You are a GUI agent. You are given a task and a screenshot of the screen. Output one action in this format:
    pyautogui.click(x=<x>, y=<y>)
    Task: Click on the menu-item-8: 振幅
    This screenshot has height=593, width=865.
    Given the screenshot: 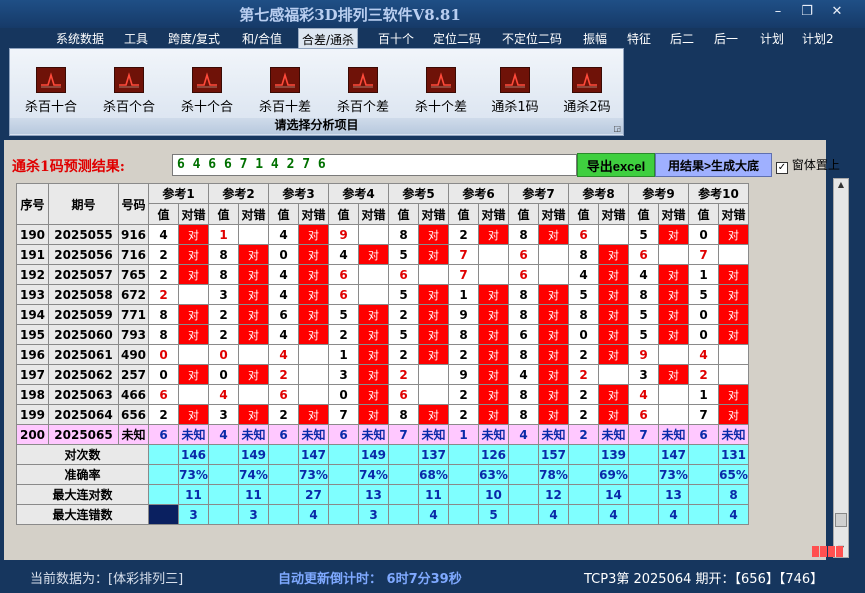 What is the action you would take?
    pyautogui.click(x=595, y=38)
    